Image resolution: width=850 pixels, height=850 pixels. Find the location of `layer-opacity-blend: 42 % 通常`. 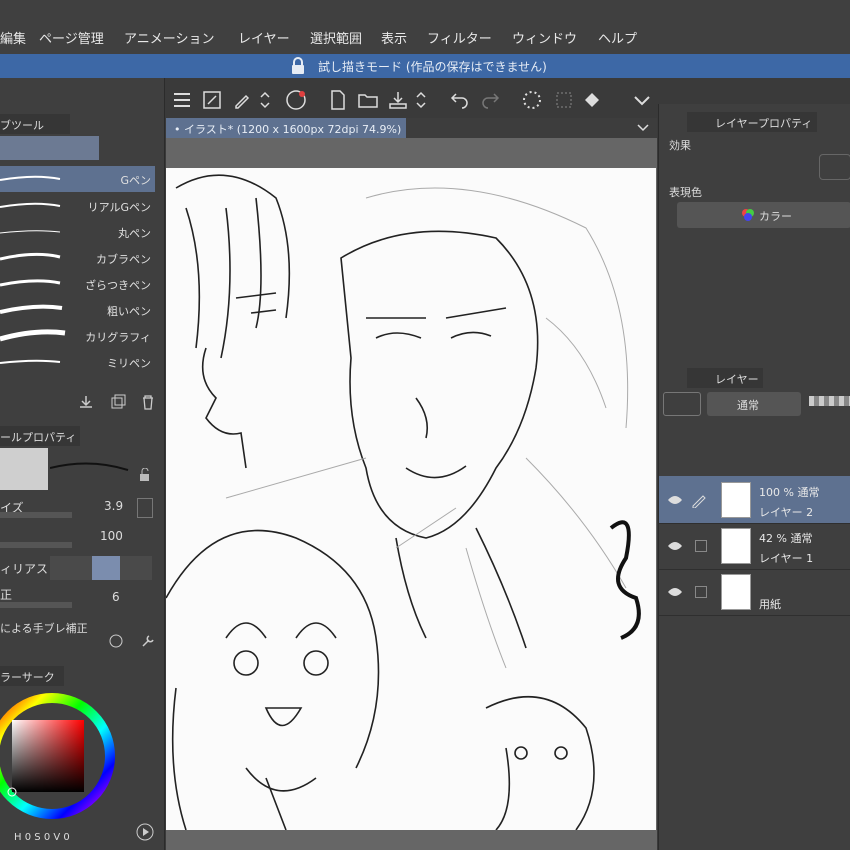

layer-opacity-blend: 42 % 通常 is located at coordinates (786, 538).